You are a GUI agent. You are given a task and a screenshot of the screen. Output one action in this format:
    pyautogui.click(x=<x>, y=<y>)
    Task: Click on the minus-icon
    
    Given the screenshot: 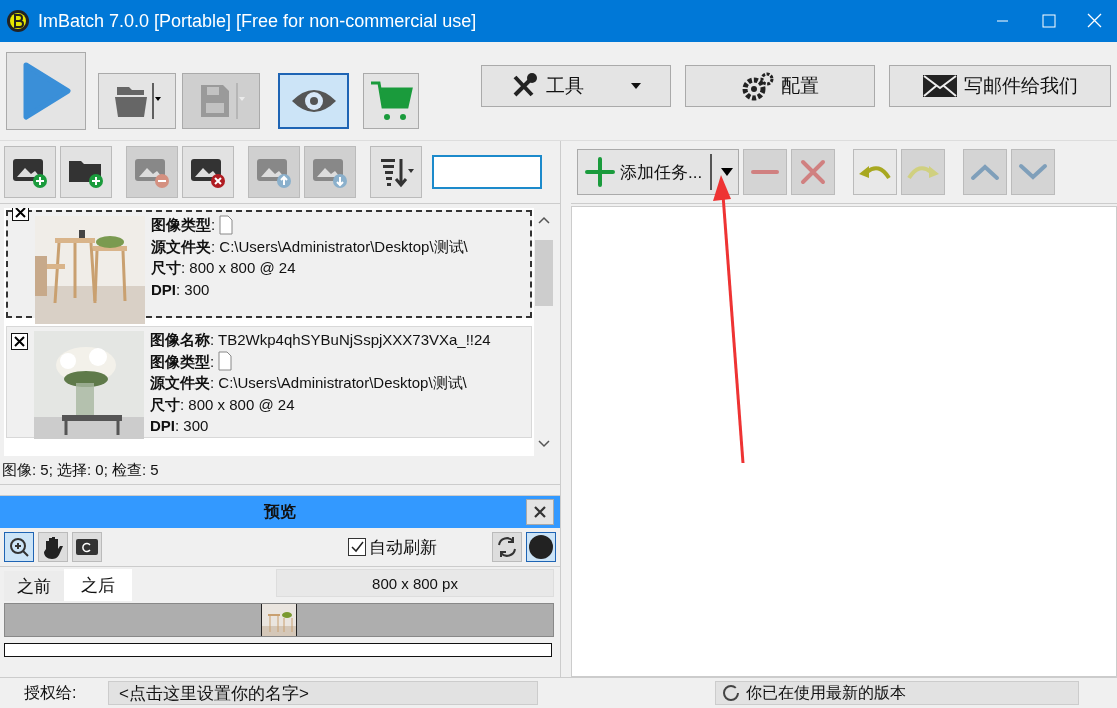 What is the action you would take?
    pyautogui.click(x=765, y=172)
    